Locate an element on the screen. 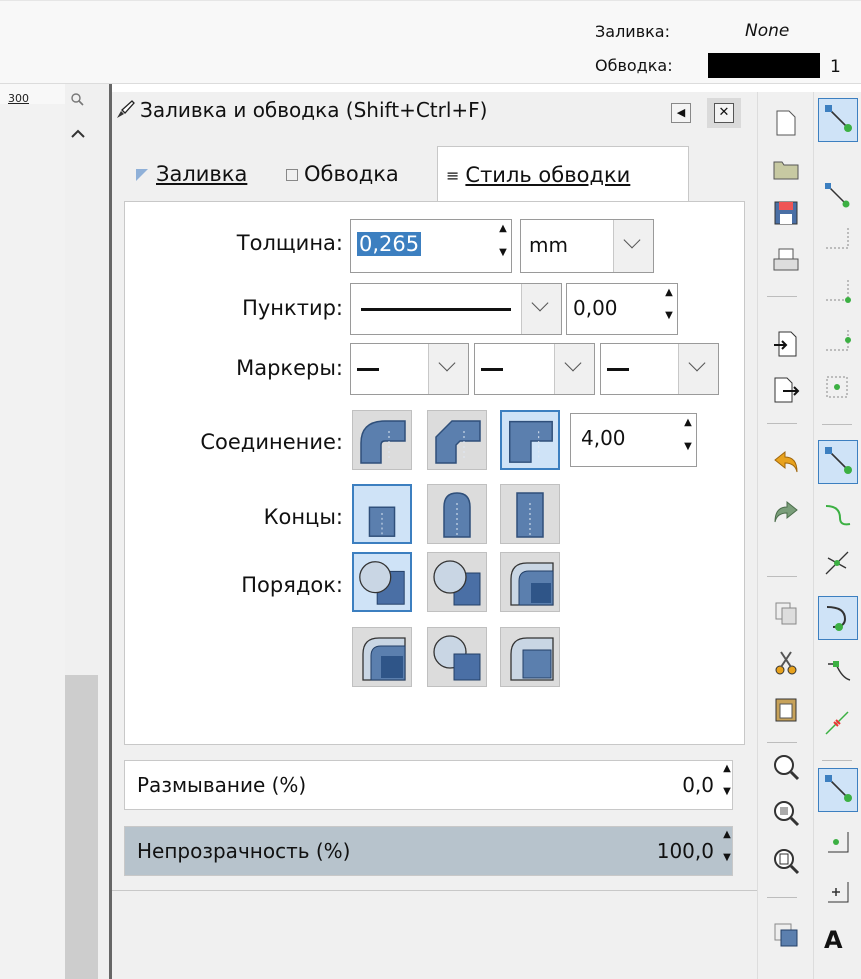 This screenshot has height=979, width=861. marker-start-select is located at coordinates (409, 369).